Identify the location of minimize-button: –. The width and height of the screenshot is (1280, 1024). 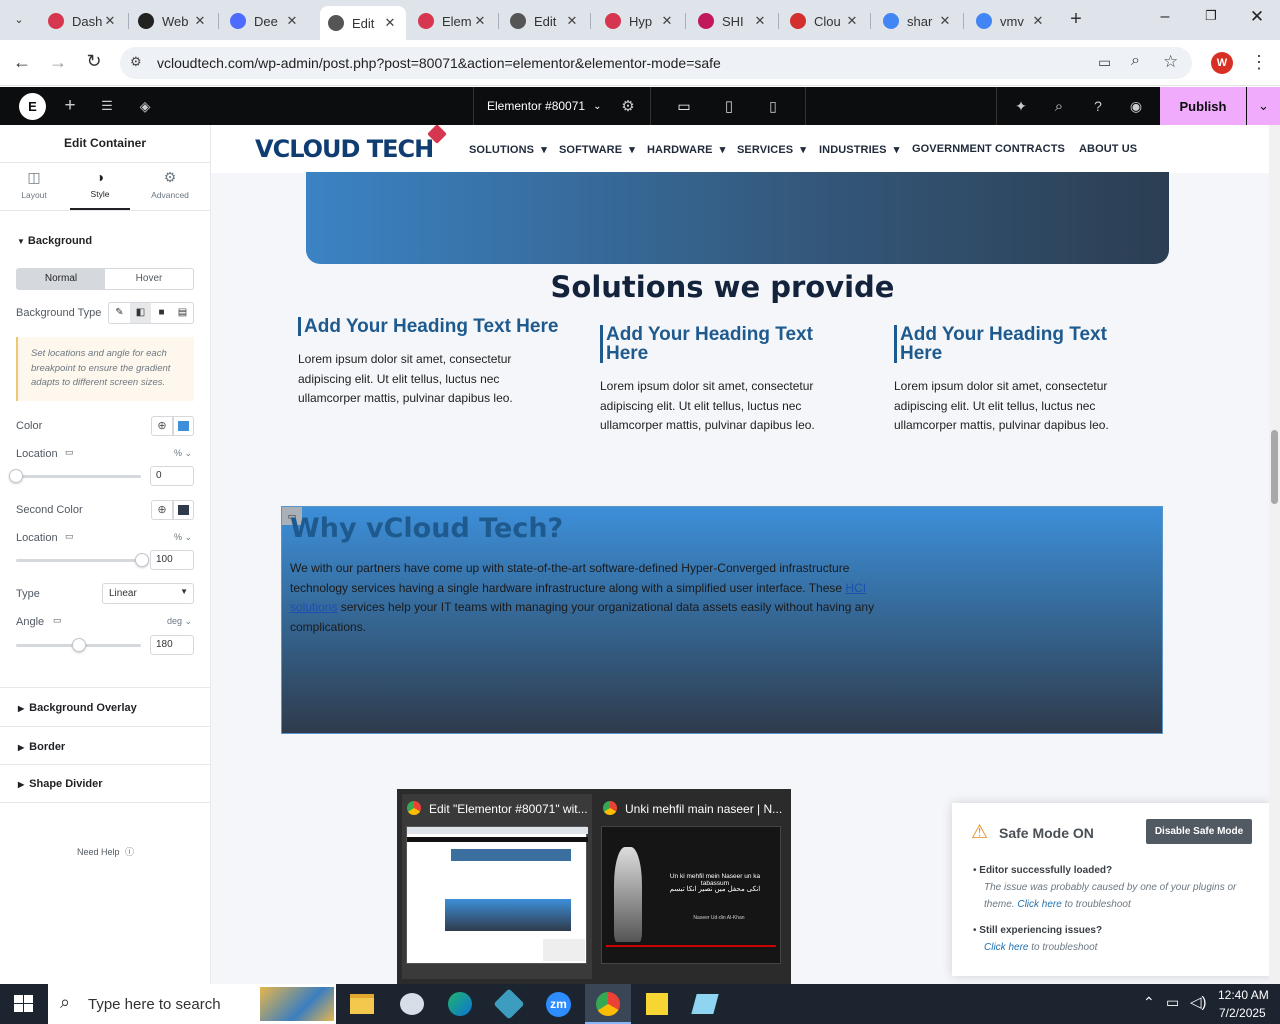
(1165, 20).